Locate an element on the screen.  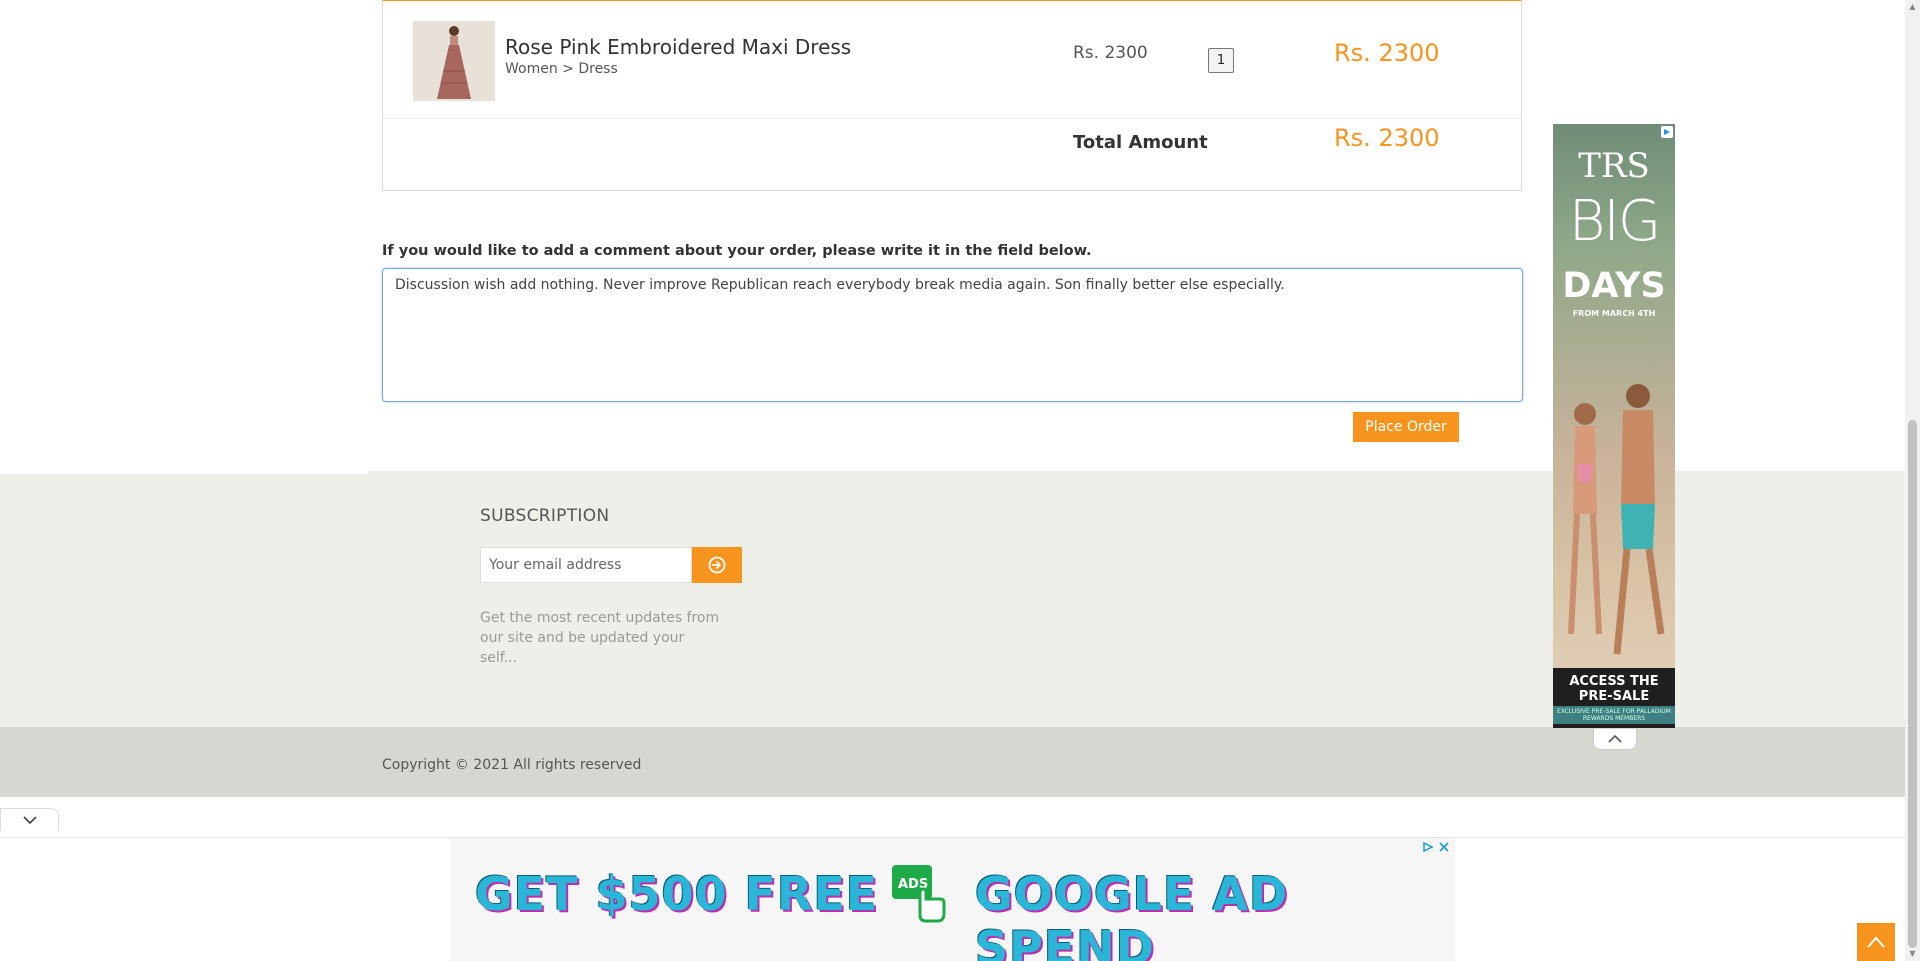
dress-image is located at coordinates (454, 61).